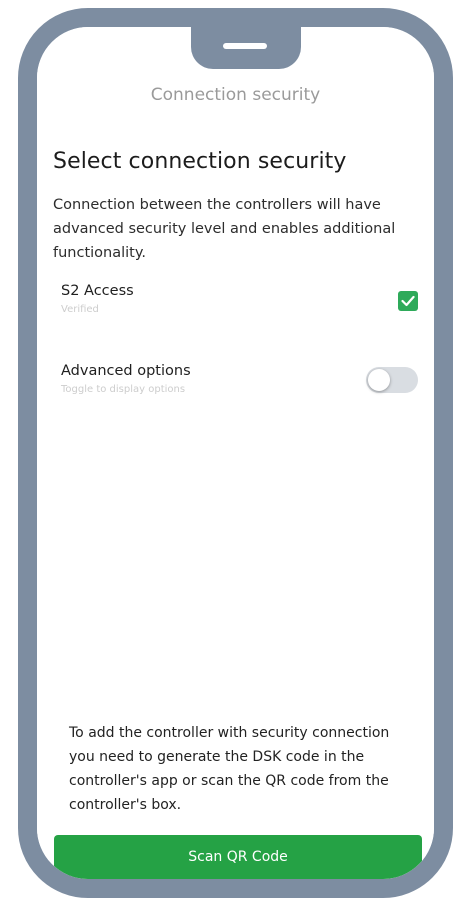 The height and width of the screenshot is (905, 471). What do you see at coordinates (235, 95) in the screenshot?
I see `page-title: Connection security` at bounding box center [235, 95].